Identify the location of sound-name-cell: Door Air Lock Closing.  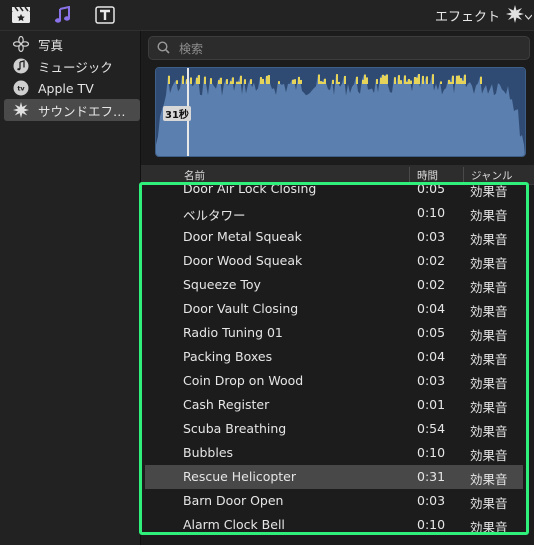
(250, 190).